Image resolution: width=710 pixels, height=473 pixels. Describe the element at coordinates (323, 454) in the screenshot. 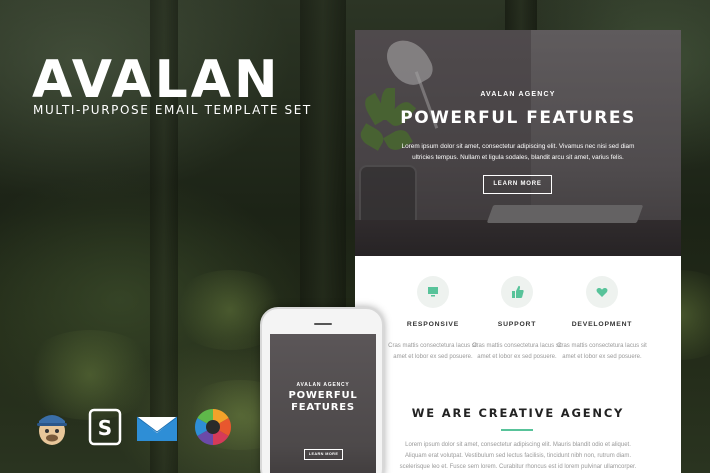

I see `mobile-learn-more-button: LEARN MORE` at that location.